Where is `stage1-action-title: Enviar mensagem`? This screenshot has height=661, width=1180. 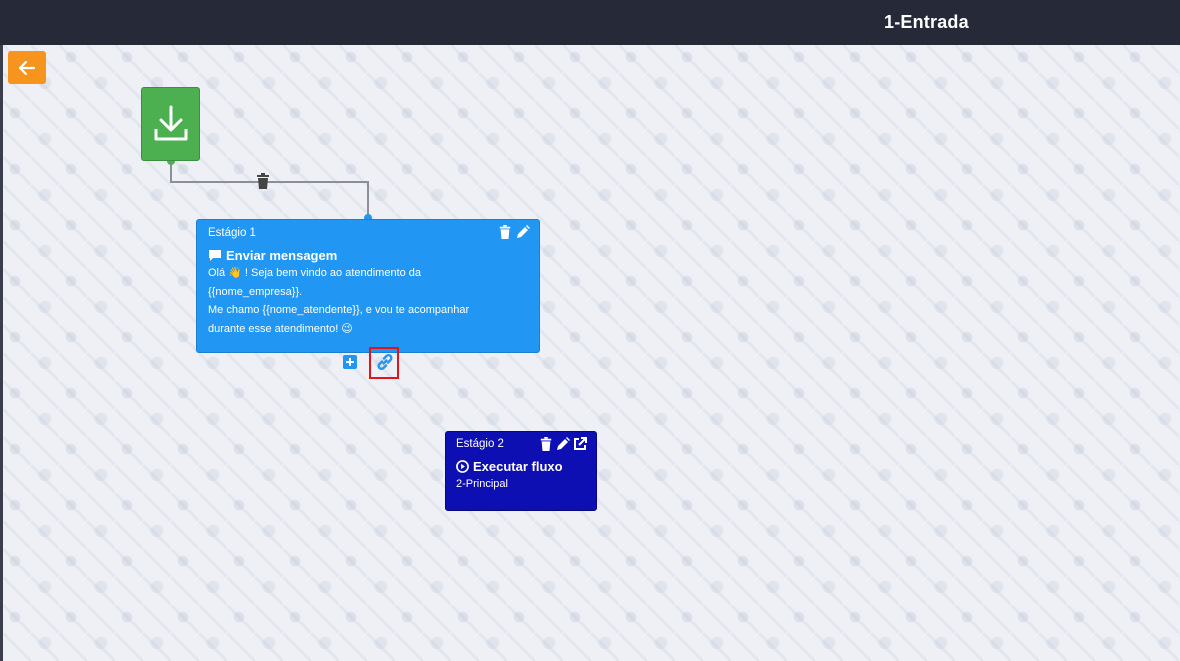 stage1-action-title: Enviar mensagem is located at coordinates (282, 255).